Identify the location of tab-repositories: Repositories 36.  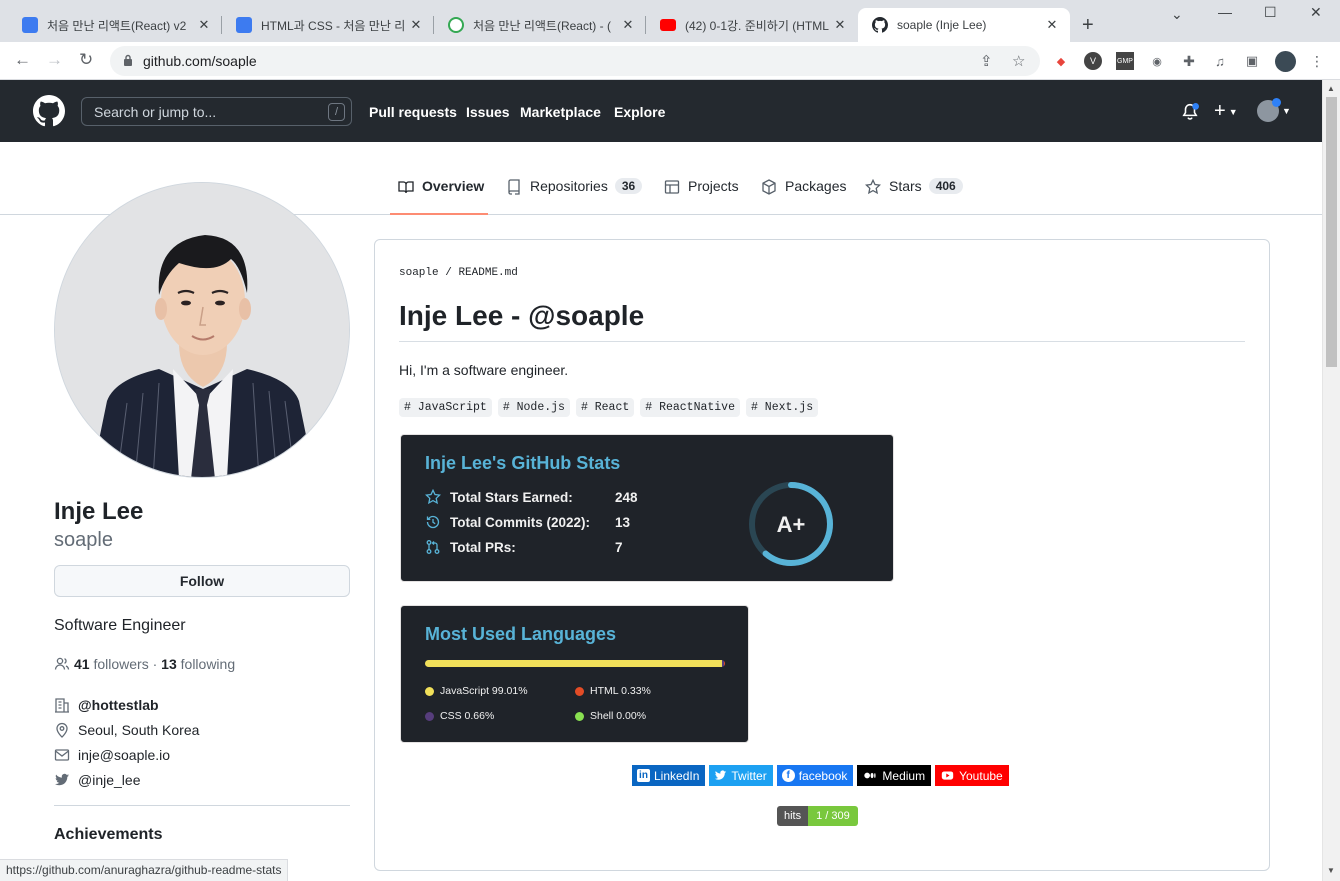
(574, 196).